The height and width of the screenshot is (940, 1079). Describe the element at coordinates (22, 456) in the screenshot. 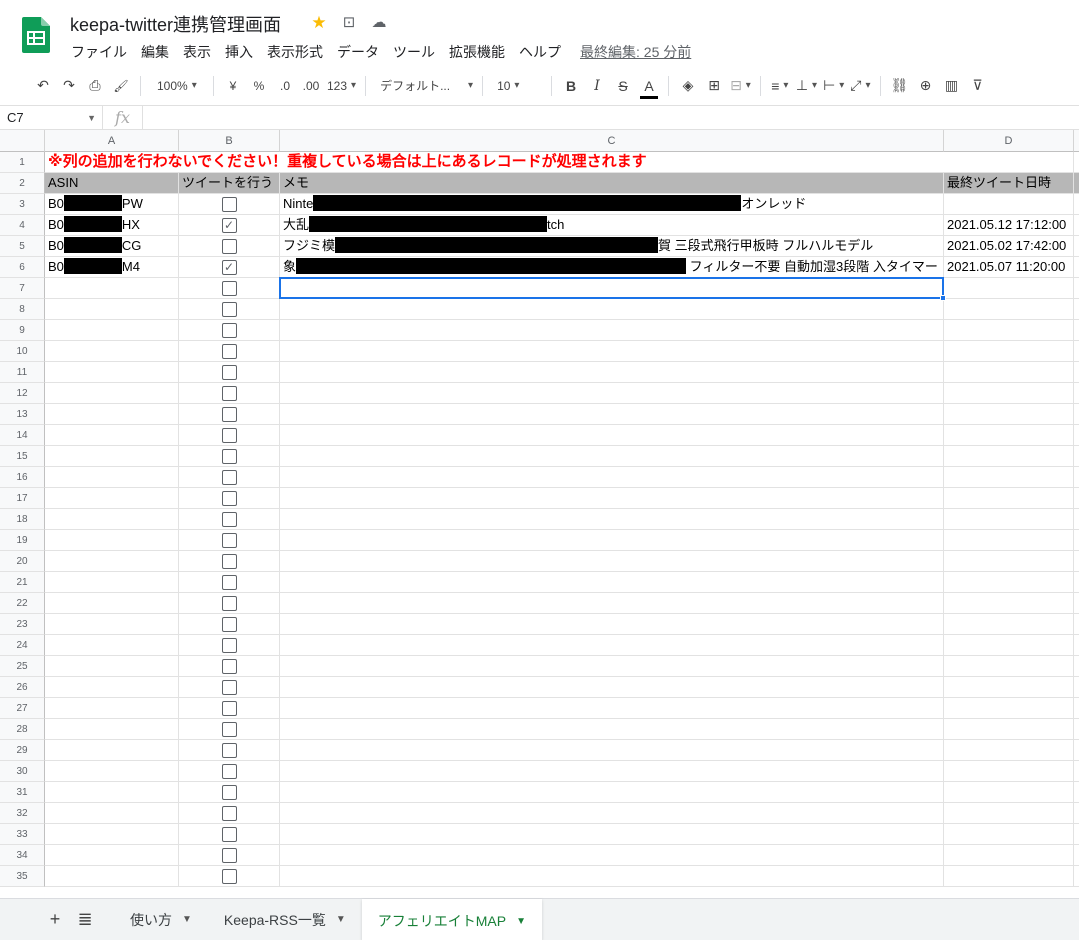

I see `row-header: 15` at that location.